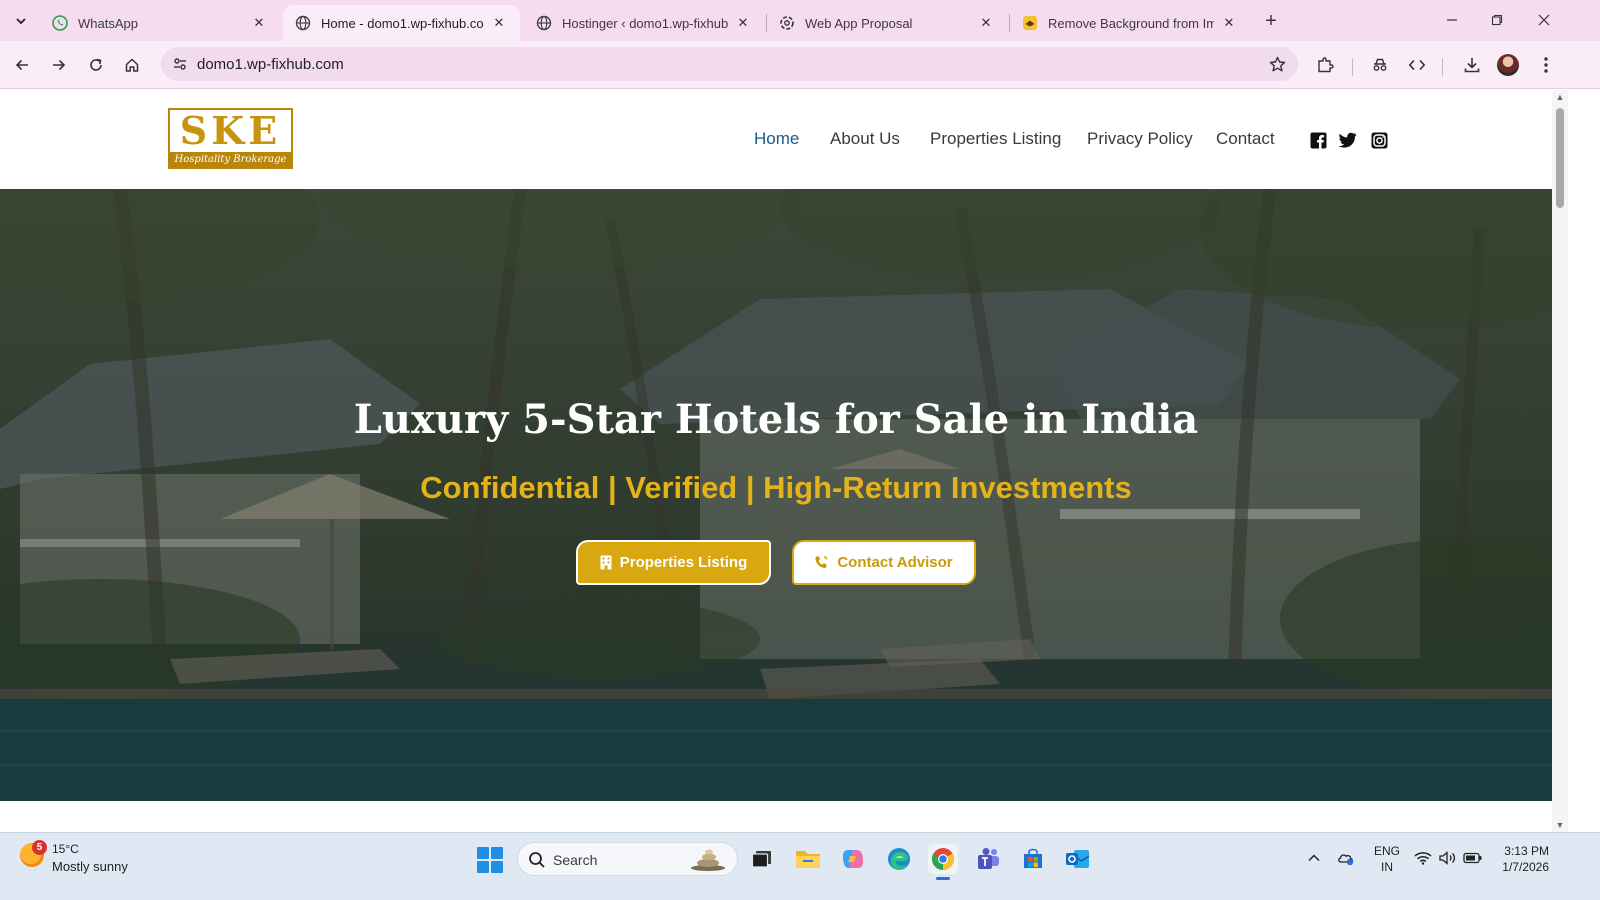  What do you see at coordinates (1560, 158) in the screenshot?
I see `scrollbar-thumb` at bounding box center [1560, 158].